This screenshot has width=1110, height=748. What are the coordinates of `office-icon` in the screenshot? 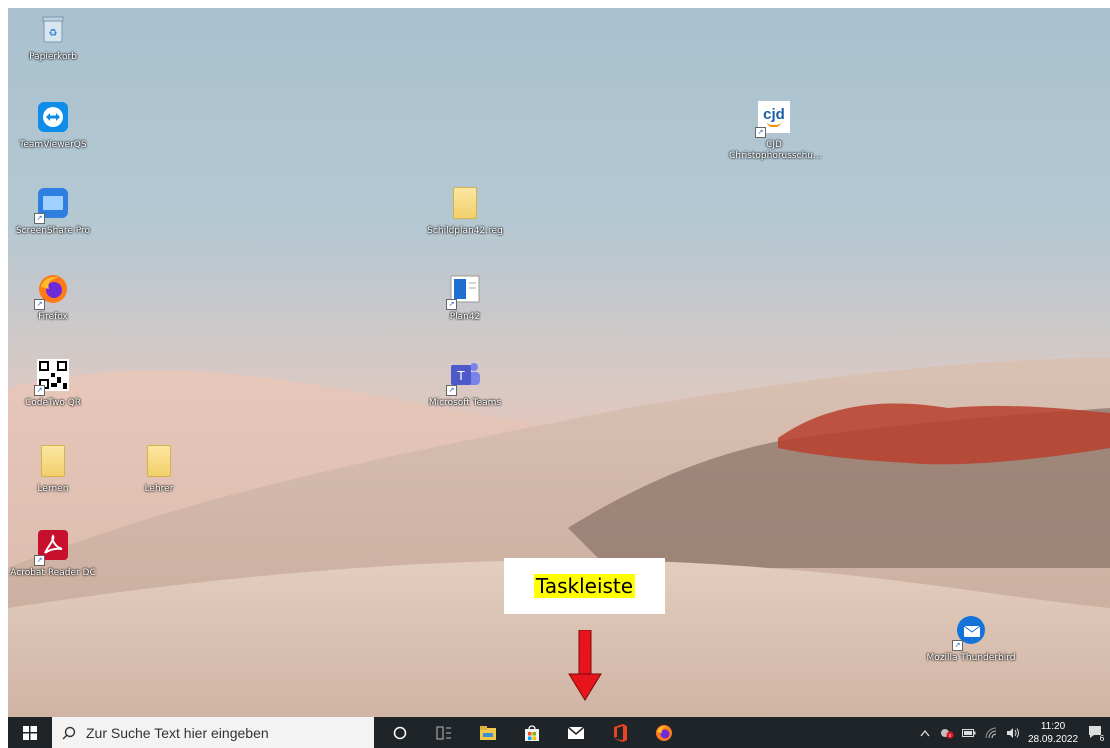 It's located at (620, 732).